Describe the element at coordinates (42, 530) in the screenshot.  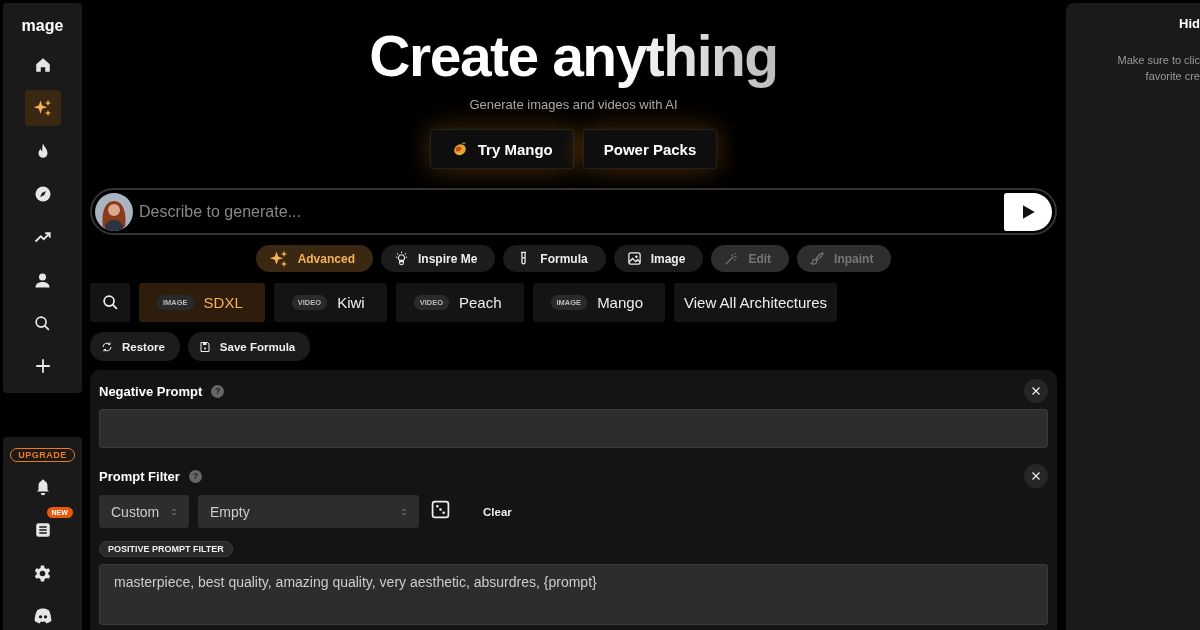
I see `newspaper-icon` at that location.